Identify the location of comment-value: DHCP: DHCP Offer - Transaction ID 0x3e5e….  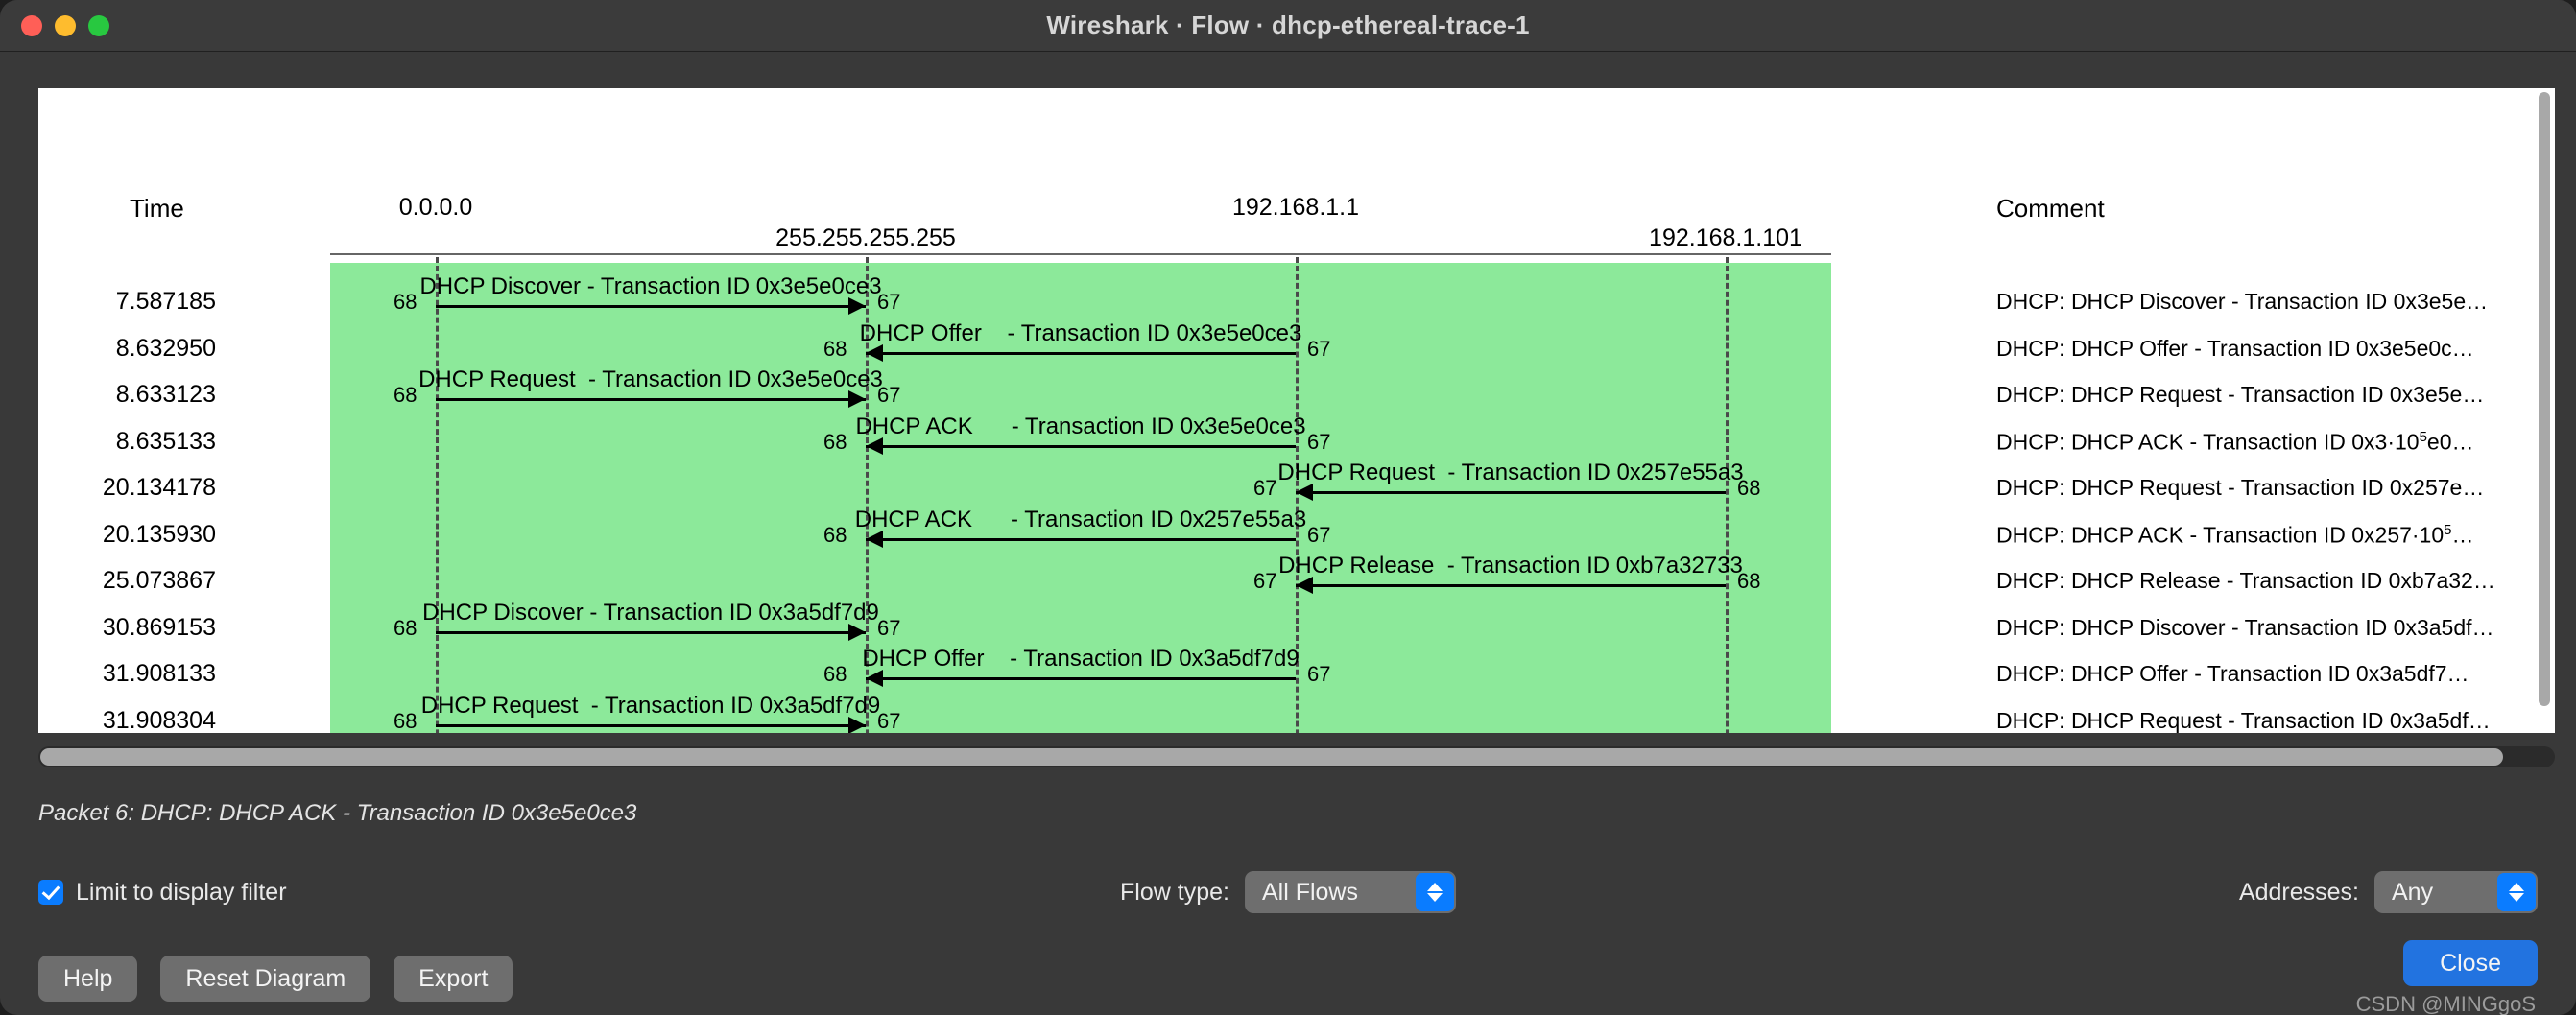
(2235, 348).